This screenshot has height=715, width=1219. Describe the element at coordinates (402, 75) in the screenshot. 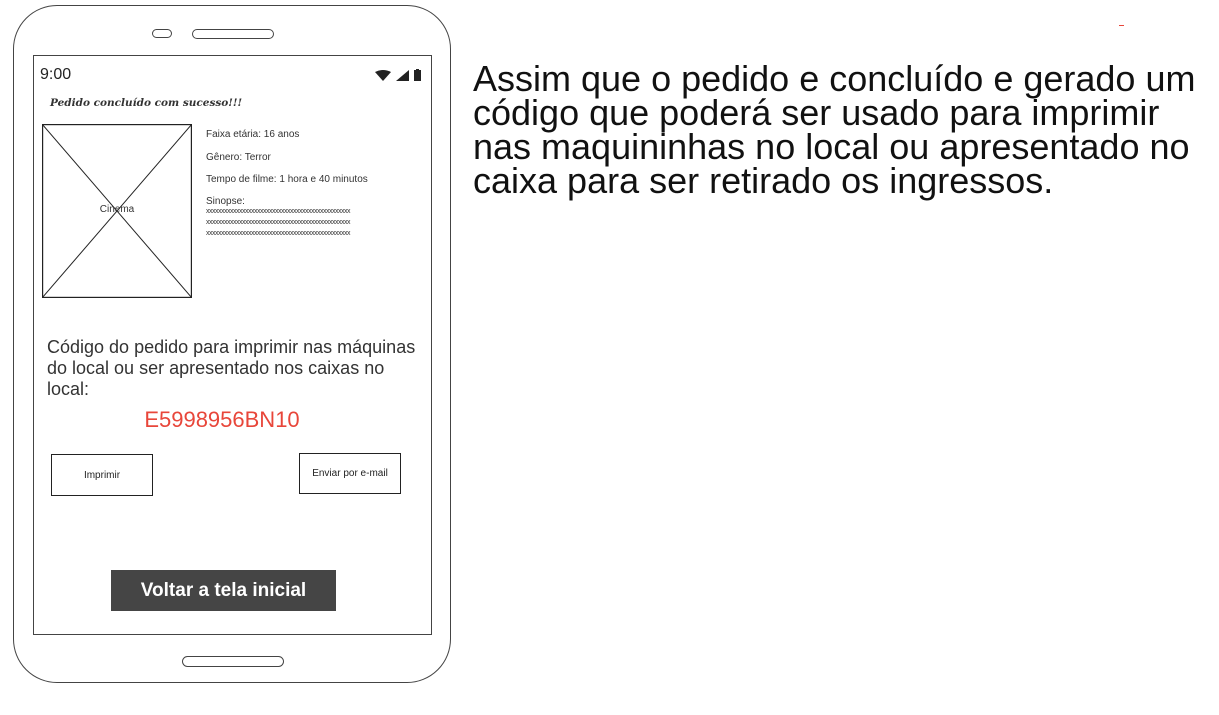

I see `signal-icon` at that location.